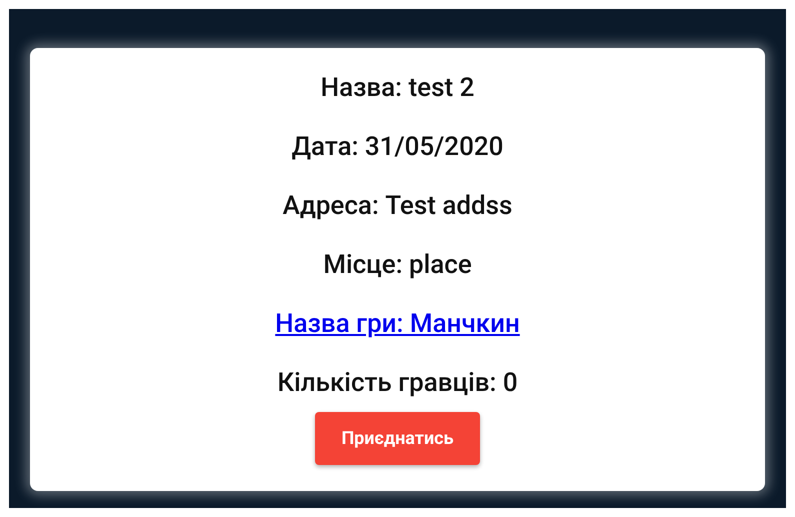 The width and height of the screenshot is (795, 517). Describe the element at coordinates (397, 88) in the screenshot. I see `detail-text: Назва: test 2` at that location.